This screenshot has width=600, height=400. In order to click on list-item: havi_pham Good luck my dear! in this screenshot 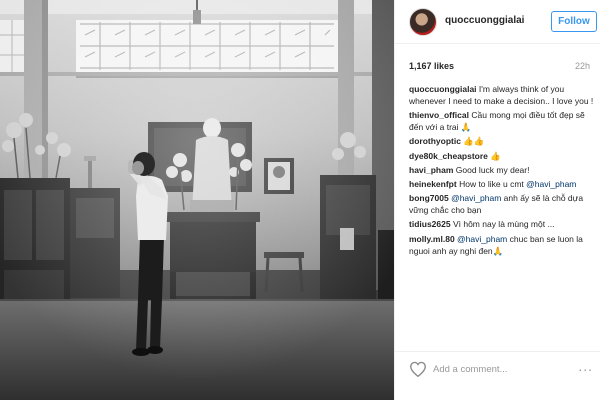, I will do `click(502, 170)`.